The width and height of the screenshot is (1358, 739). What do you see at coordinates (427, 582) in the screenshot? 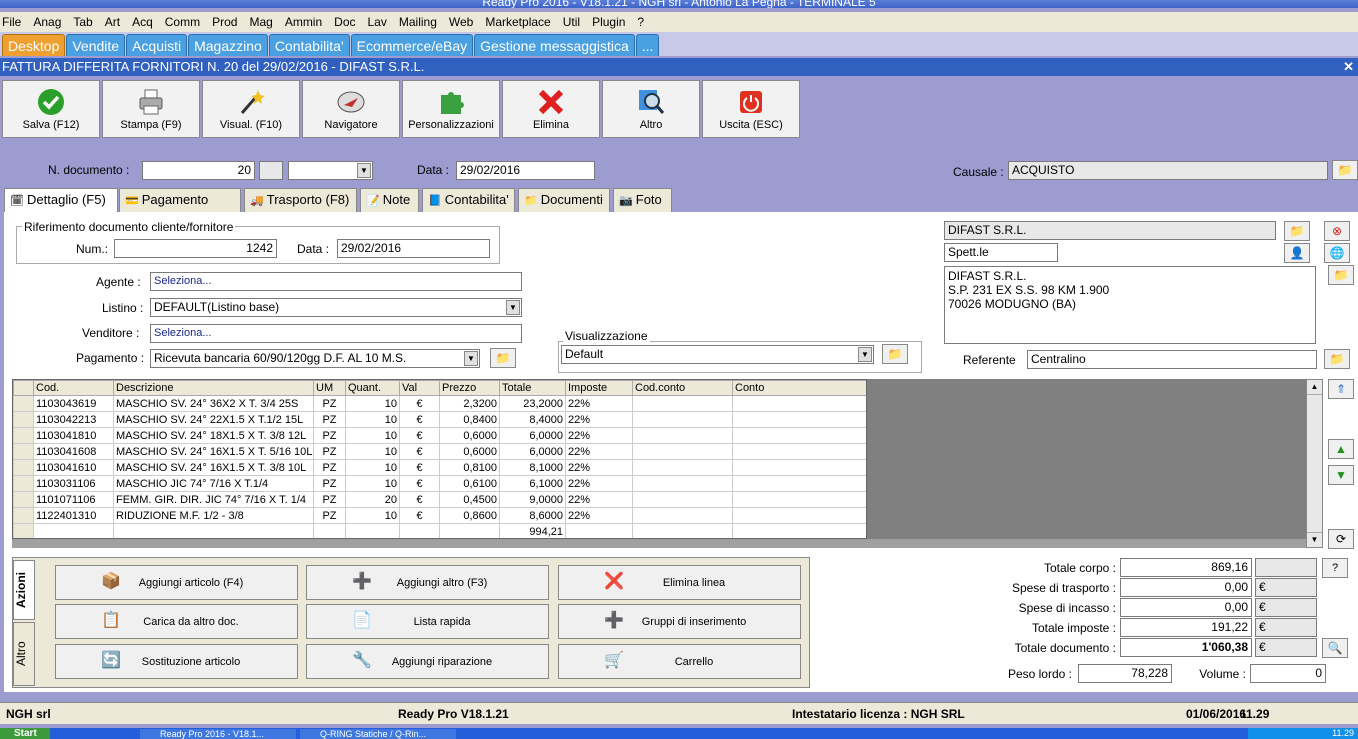
I see `action-button-1: ➕ Aggiungi altro (F3)` at bounding box center [427, 582].